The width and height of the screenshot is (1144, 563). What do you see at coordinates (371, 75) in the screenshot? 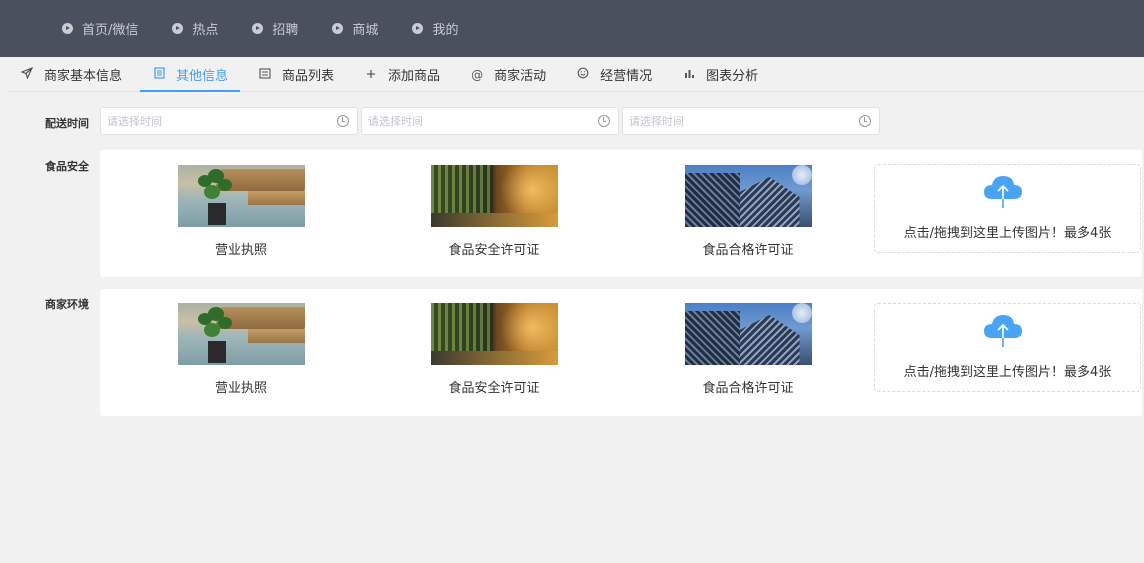
I see `plus-icon` at bounding box center [371, 75].